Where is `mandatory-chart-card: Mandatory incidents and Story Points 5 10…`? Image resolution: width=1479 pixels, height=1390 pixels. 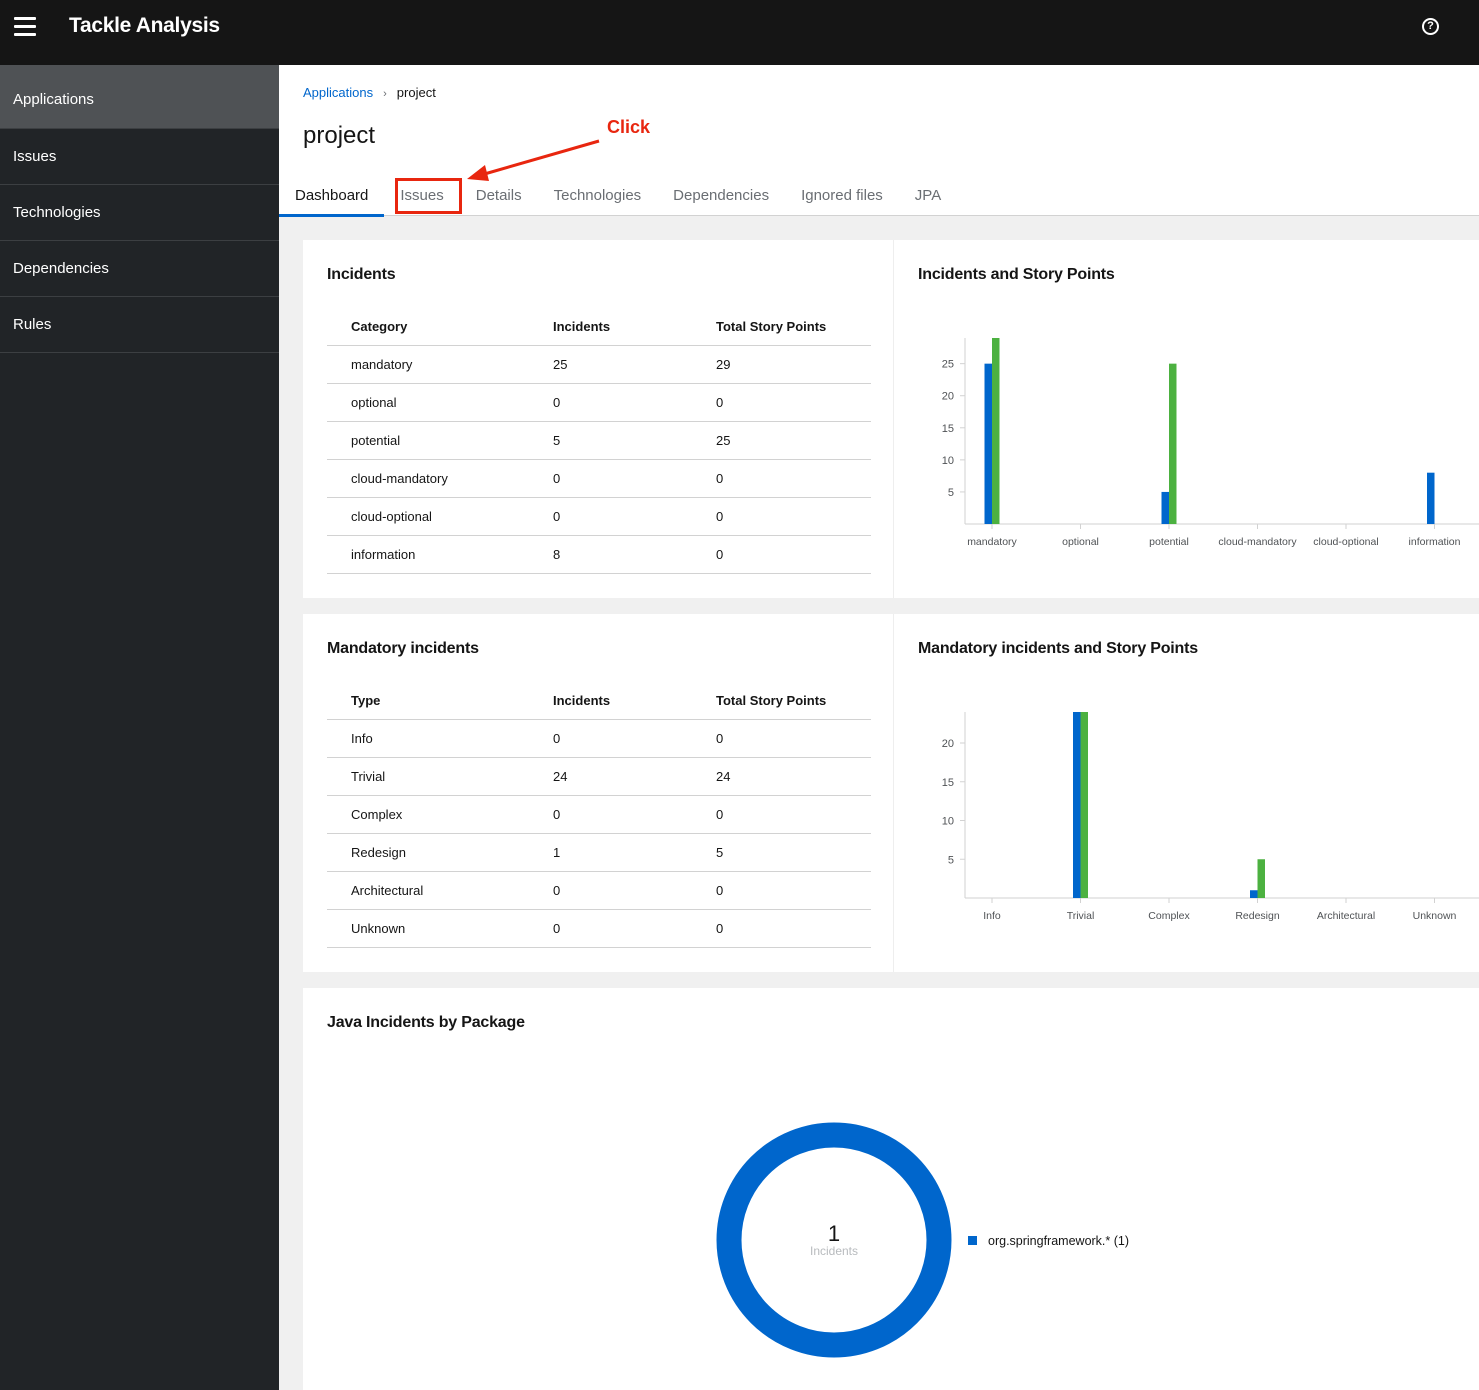 mandatory-chart-card: Mandatory incidents and Story Points 5 10… is located at coordinates (1186, 793).